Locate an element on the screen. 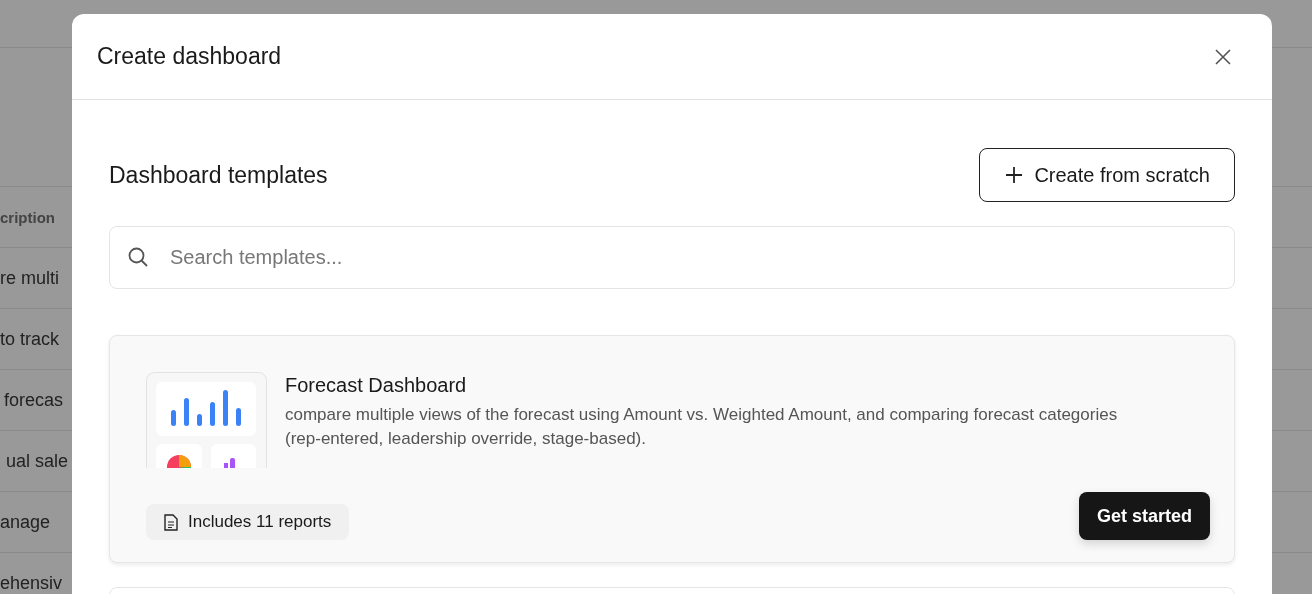  table-cell-text: ual sale is located at coordinates (37, 461).